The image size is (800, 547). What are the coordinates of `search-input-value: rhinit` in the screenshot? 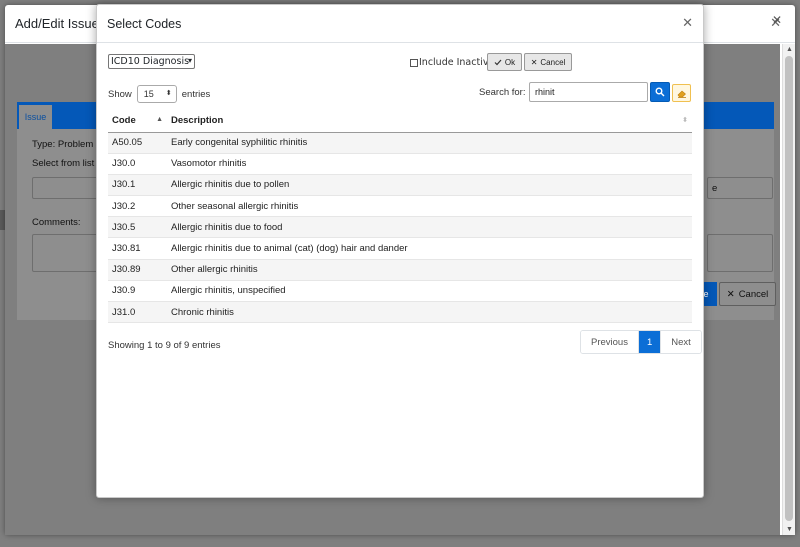 It's located at (545, 92).